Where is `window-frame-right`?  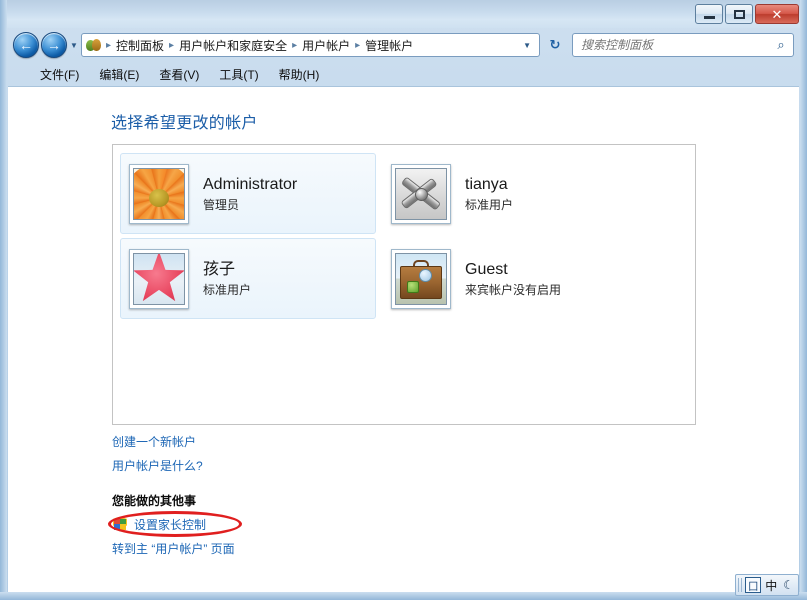 window-frame-right is located at coordinates (803, 300).